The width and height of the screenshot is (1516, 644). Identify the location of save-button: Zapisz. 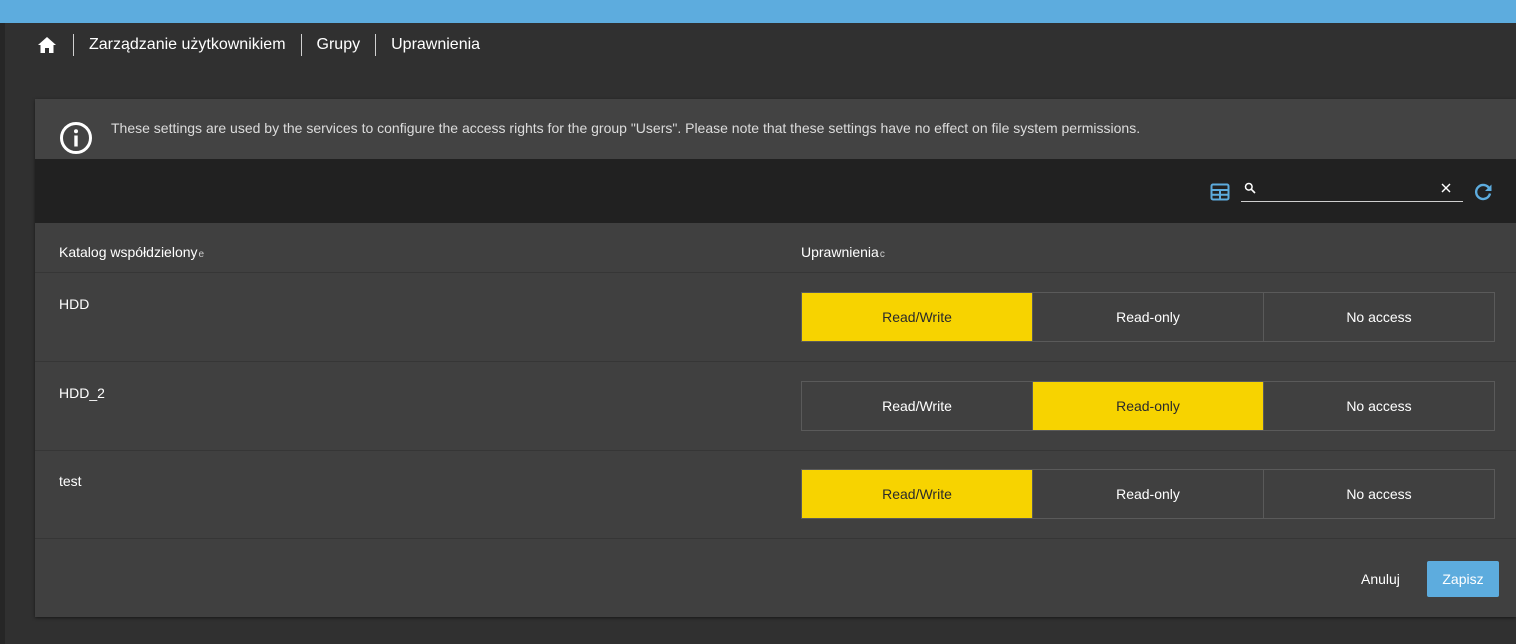
(1463, 579).